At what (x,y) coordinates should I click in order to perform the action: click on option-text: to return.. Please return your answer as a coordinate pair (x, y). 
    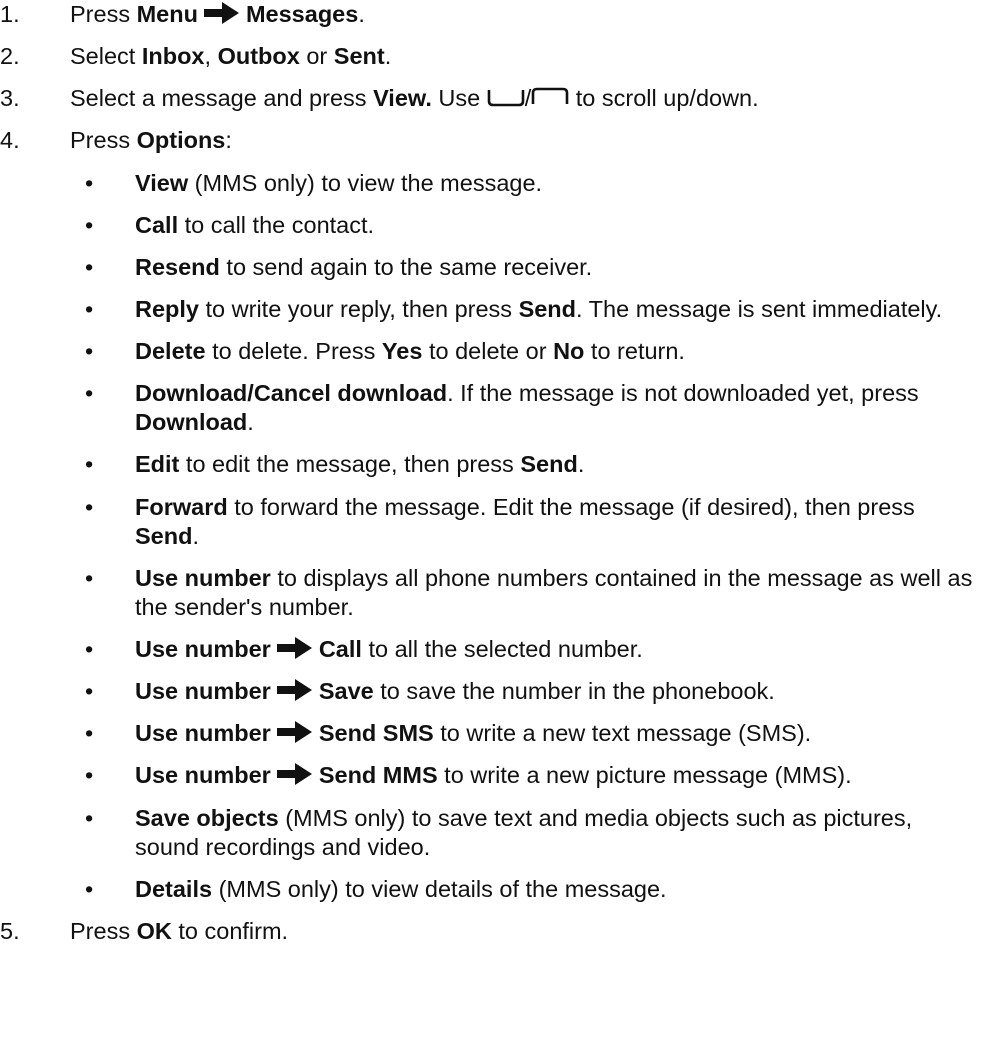
    Looking at the image, I should click on (634, 351).